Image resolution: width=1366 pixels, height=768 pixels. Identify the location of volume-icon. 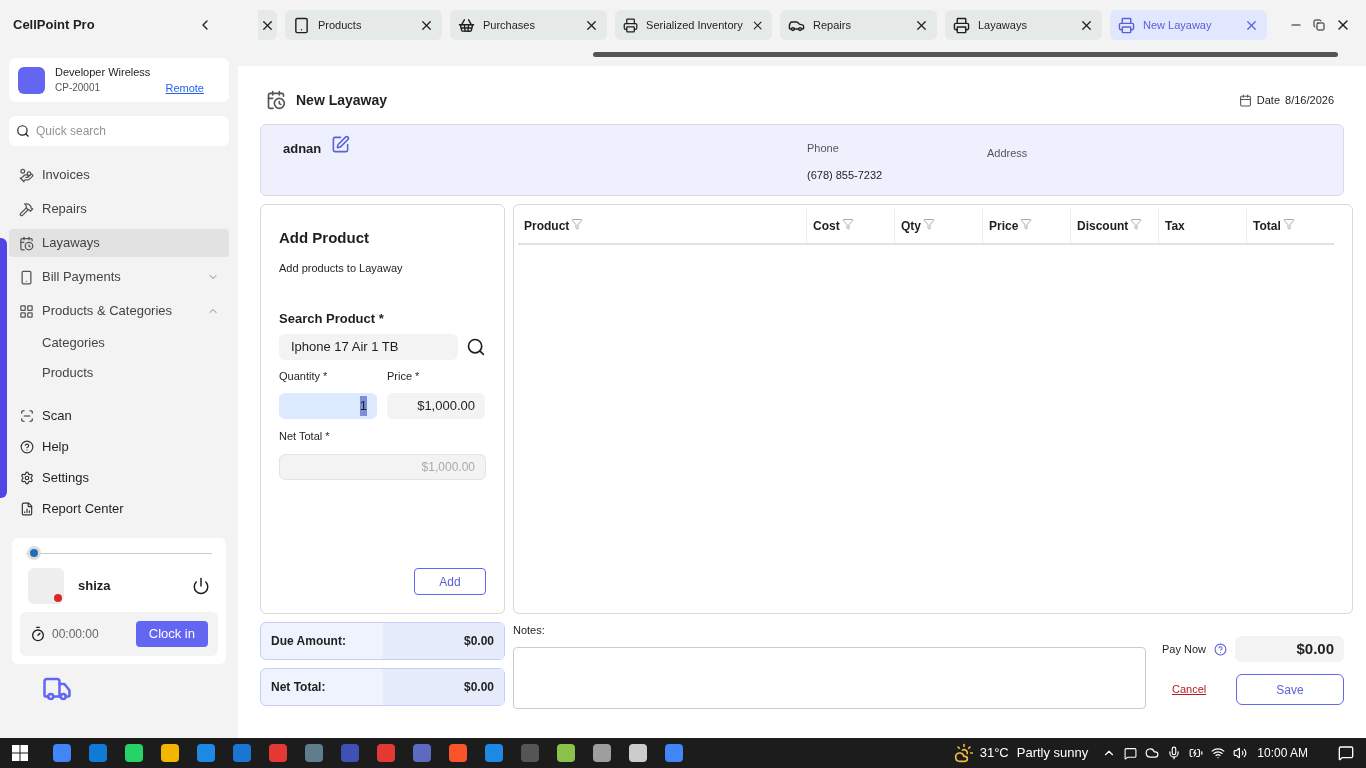
(1240, 753).